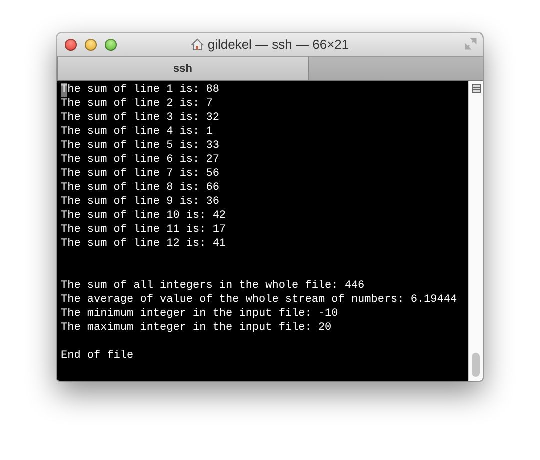 This screenshot has height=460, width=540. What do you see at coordinates (137, 132) in the screenshot?
I see `output-line: The sum of line 4 is: 1` at bounding box center [137, 132].